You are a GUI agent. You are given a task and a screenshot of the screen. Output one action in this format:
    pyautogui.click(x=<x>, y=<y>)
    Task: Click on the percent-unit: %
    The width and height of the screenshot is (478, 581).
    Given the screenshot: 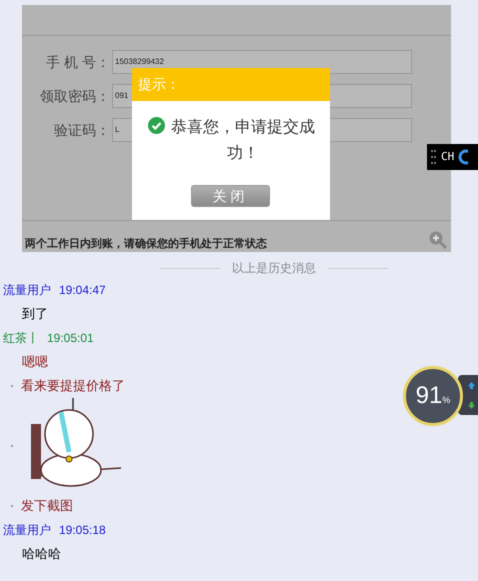 What is the action you would take?
    pyautogui.click(x=446, y=401)
    